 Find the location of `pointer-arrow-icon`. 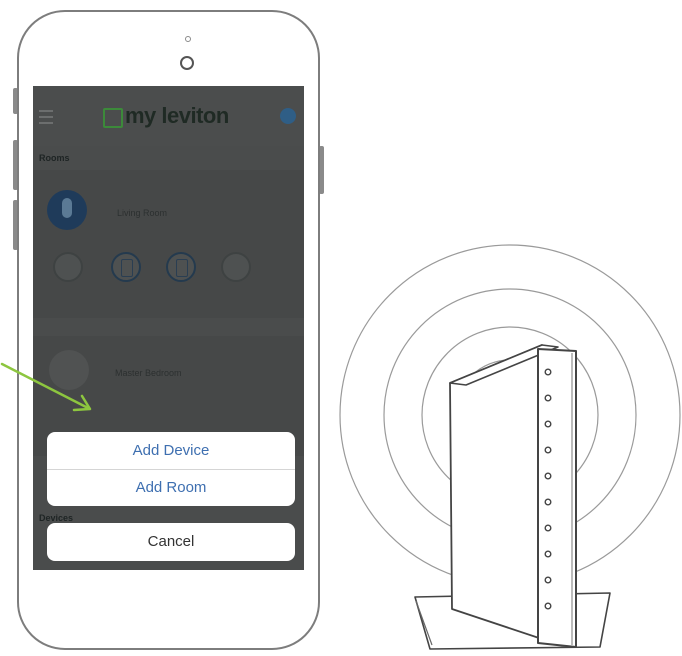

pointer-arrow-icon is located at coordinates (46, 387).